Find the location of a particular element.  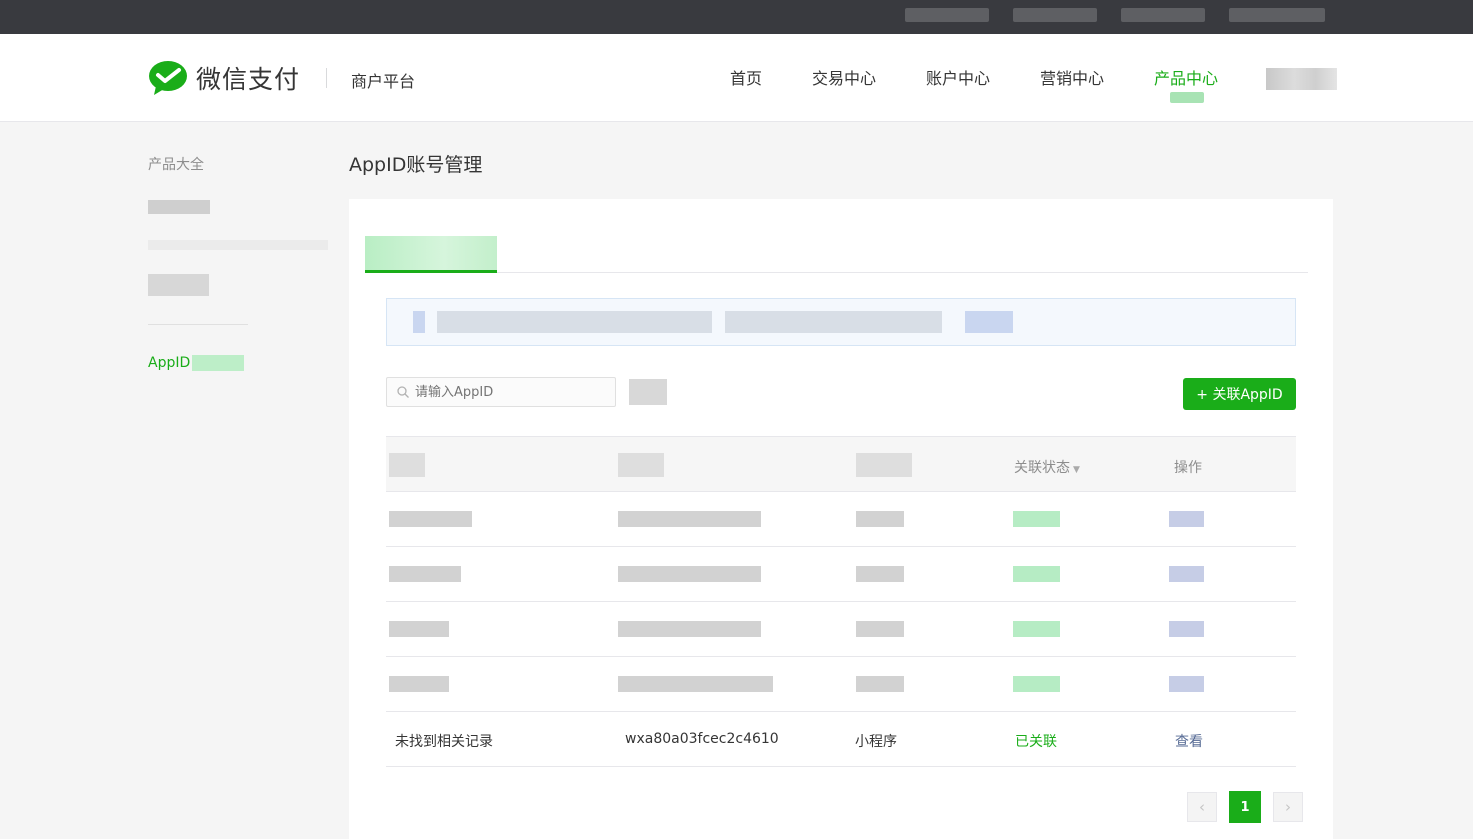

search-button is located at coordinates (648, 392).